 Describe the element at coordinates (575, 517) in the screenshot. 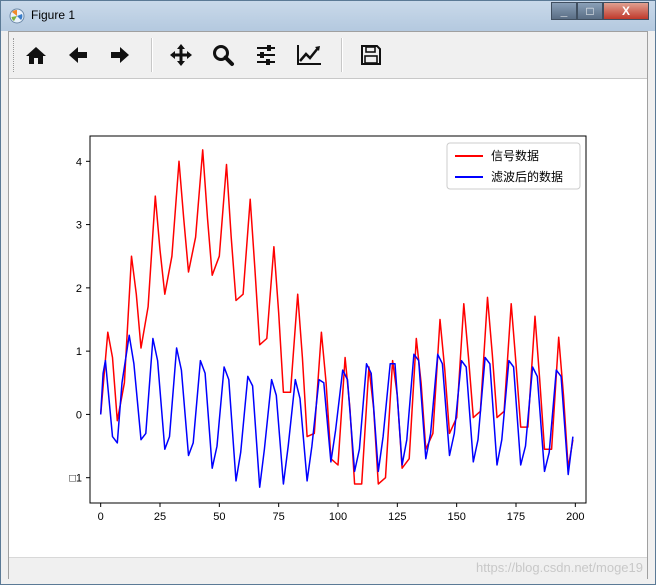

I see `x-tick-label: 200` at that location.